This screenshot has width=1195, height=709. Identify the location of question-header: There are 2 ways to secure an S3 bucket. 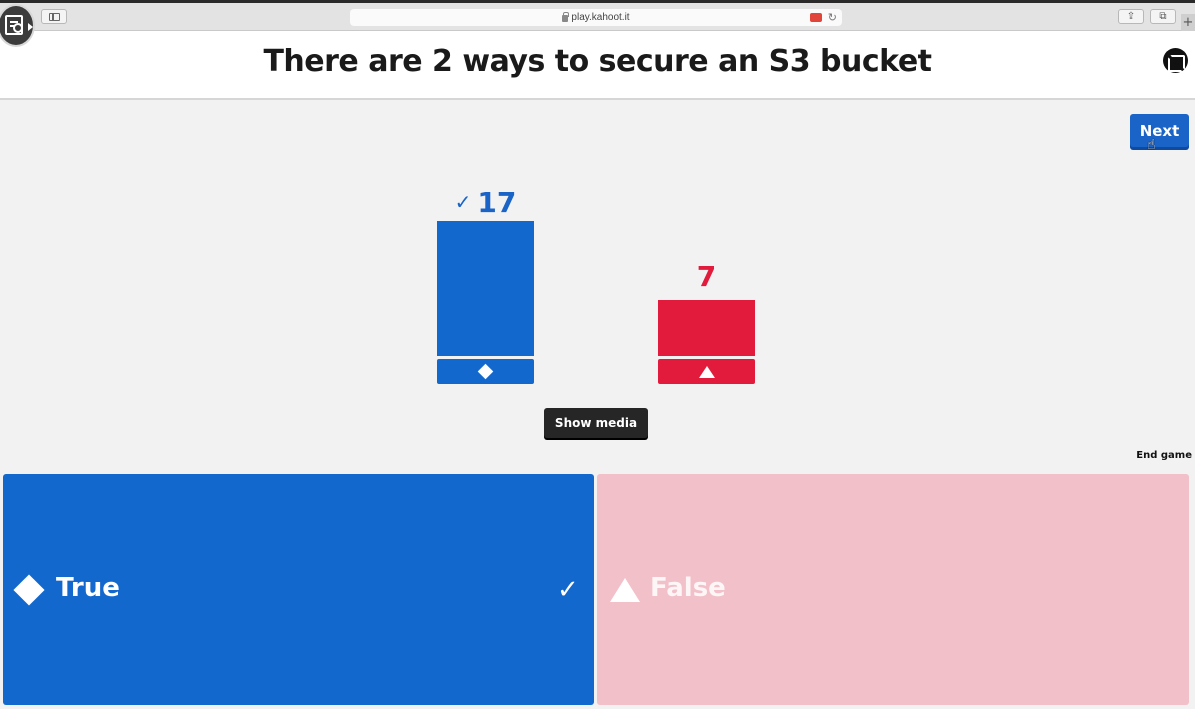
(597, 65).